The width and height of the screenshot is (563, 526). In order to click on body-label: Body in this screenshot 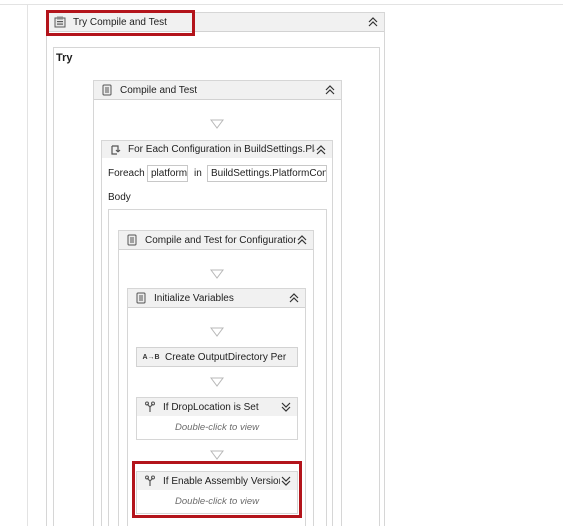, I will do `click(119, 197)`.